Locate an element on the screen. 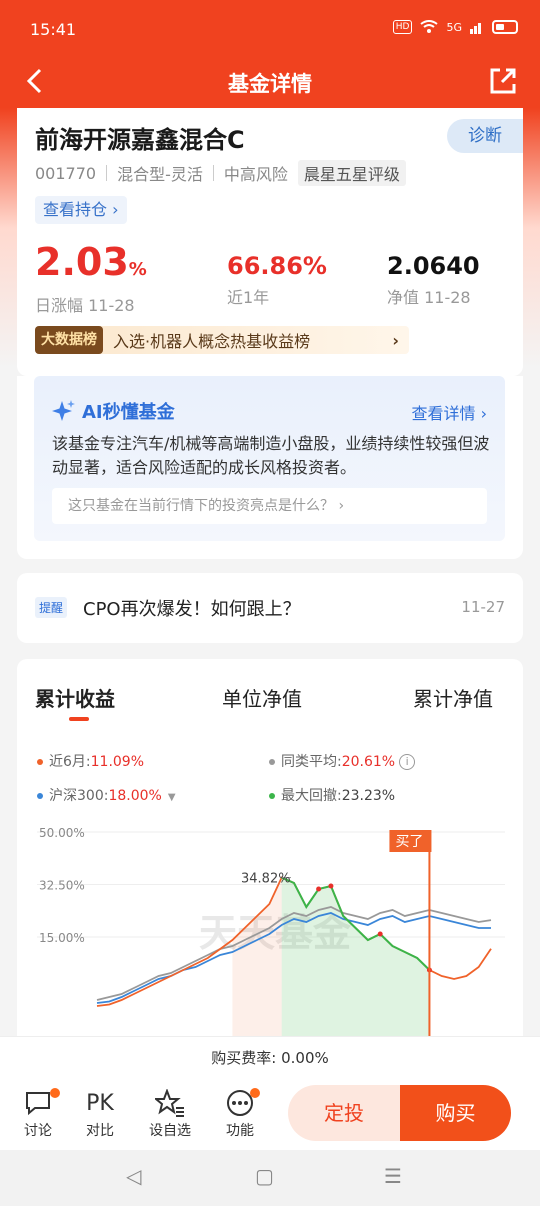 Image resolution: width=540 pixels, height=1206 pixels. daily-change-value: 2.03 is located at coordinates (82, 262).